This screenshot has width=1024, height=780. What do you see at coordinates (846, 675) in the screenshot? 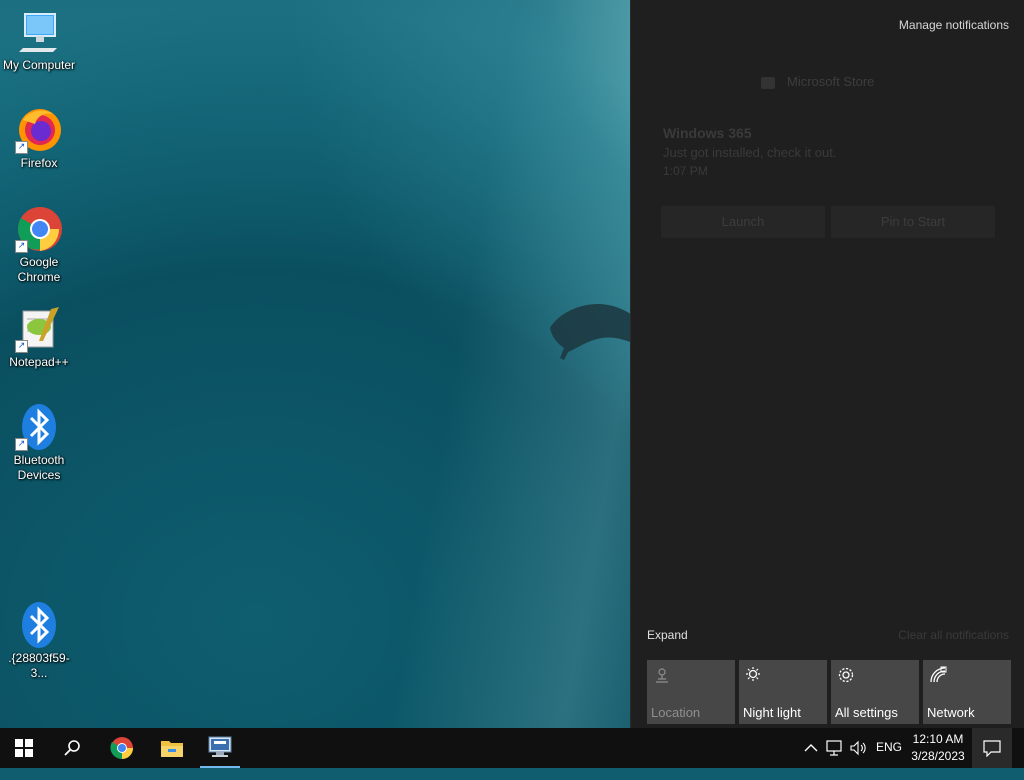
I see `gear-icon` at bounding box center [846, 675].